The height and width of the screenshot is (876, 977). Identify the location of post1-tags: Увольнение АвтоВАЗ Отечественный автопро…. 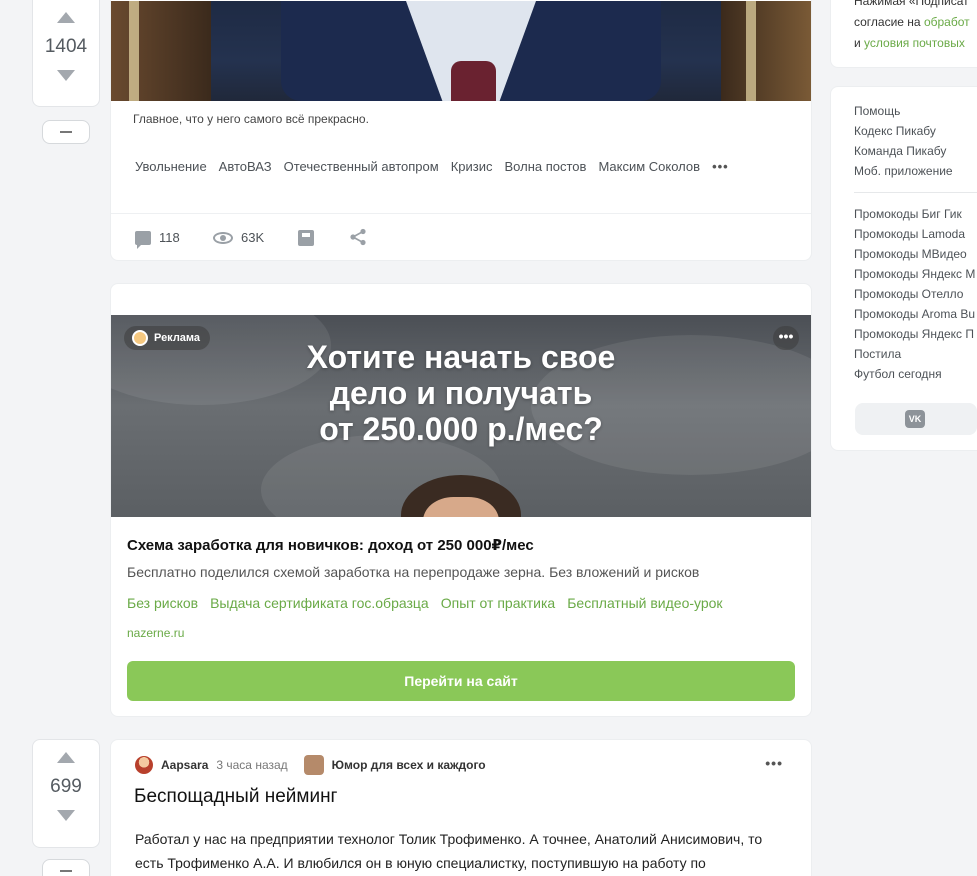
(432, 166).